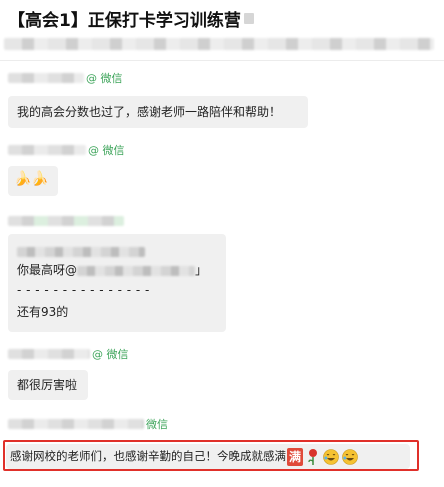  Describe the element at coordinates (136, 270) in the screenshot. I see `mention-redacted` at that location.